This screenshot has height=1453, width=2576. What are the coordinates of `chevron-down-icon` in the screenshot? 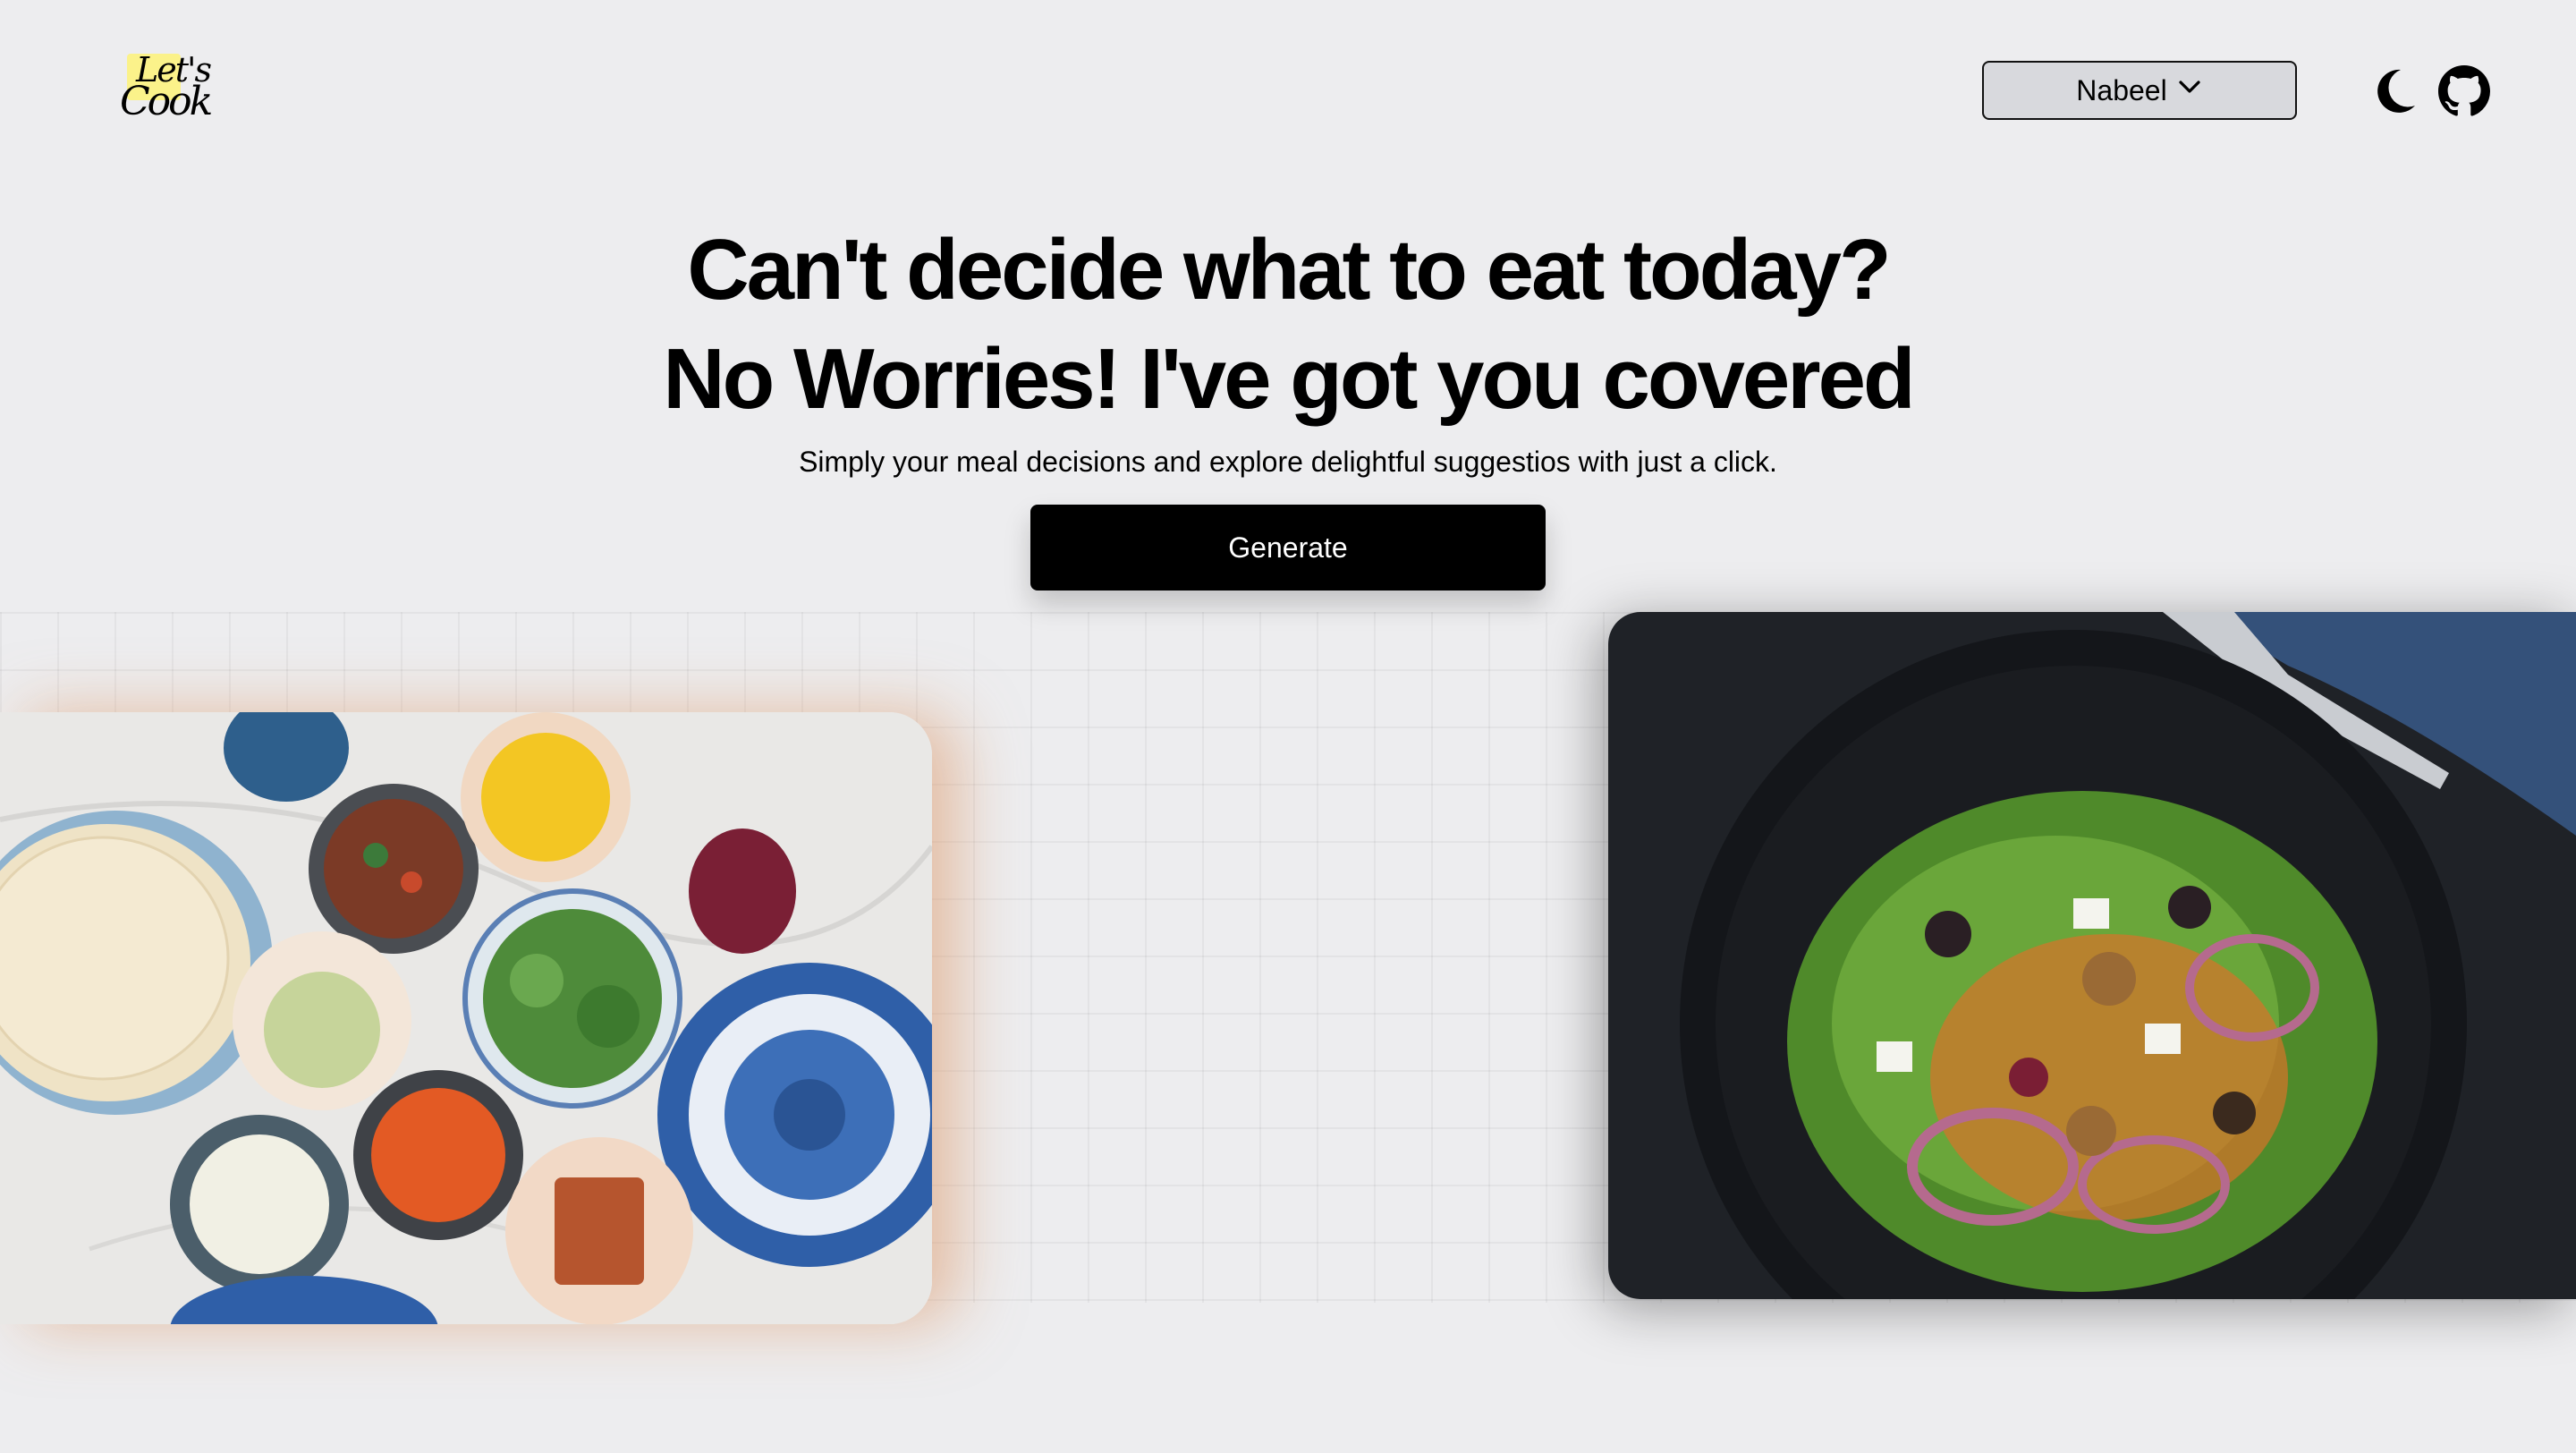 It's located at (2189, 90).